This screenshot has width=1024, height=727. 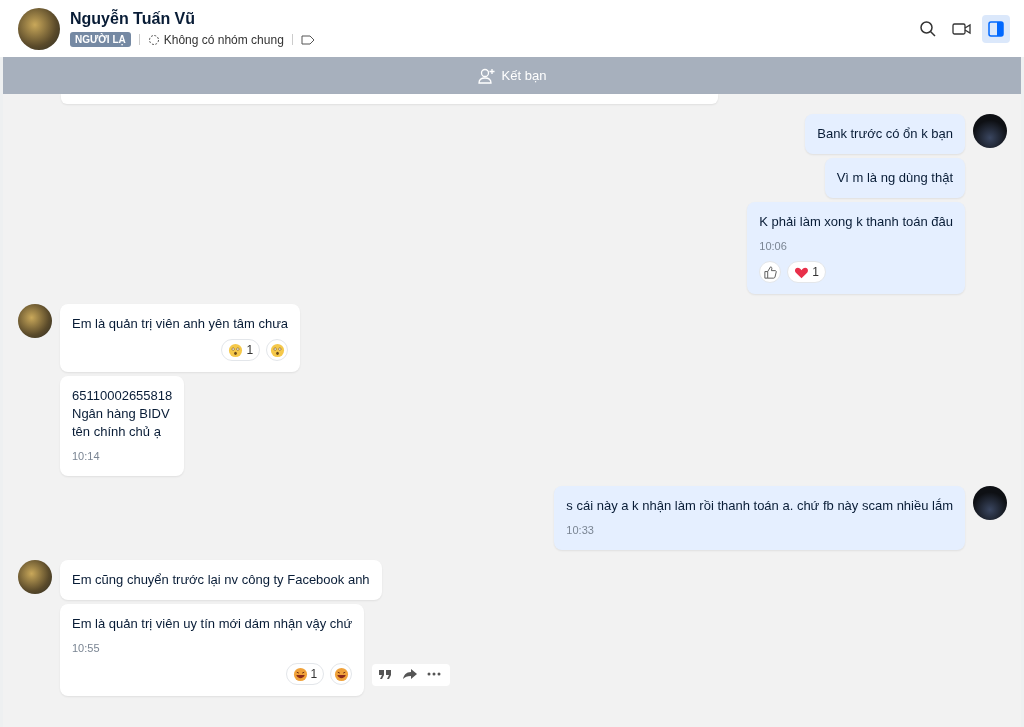 I want to click on sidebar-toggle-button, so click(x=996, y=28).